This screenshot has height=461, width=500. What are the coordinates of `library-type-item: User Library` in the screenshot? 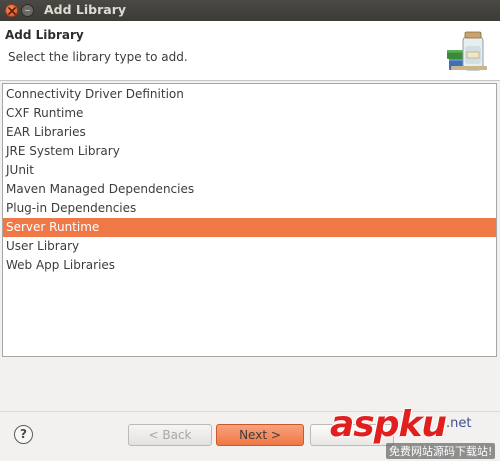 It's located at (249, 246).